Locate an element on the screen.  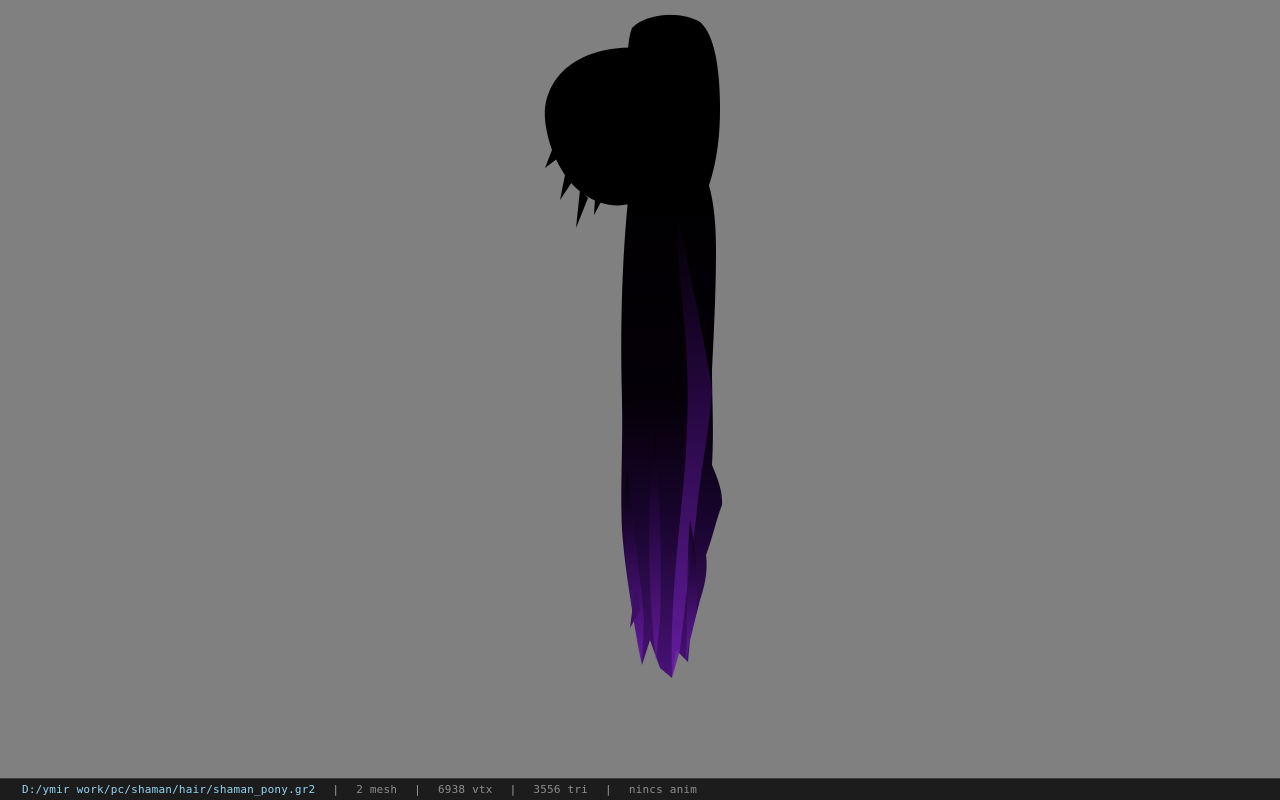
triangle-count-label: 3556 tri is located at coordinates (560, 789).